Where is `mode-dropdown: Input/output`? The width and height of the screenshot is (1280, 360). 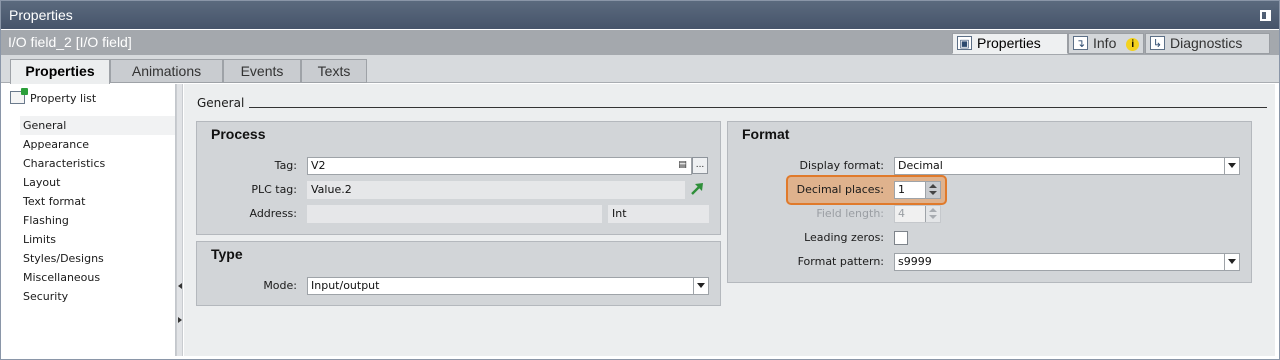 mode-dropdown: Input/output is located at coordinates (508, 286).